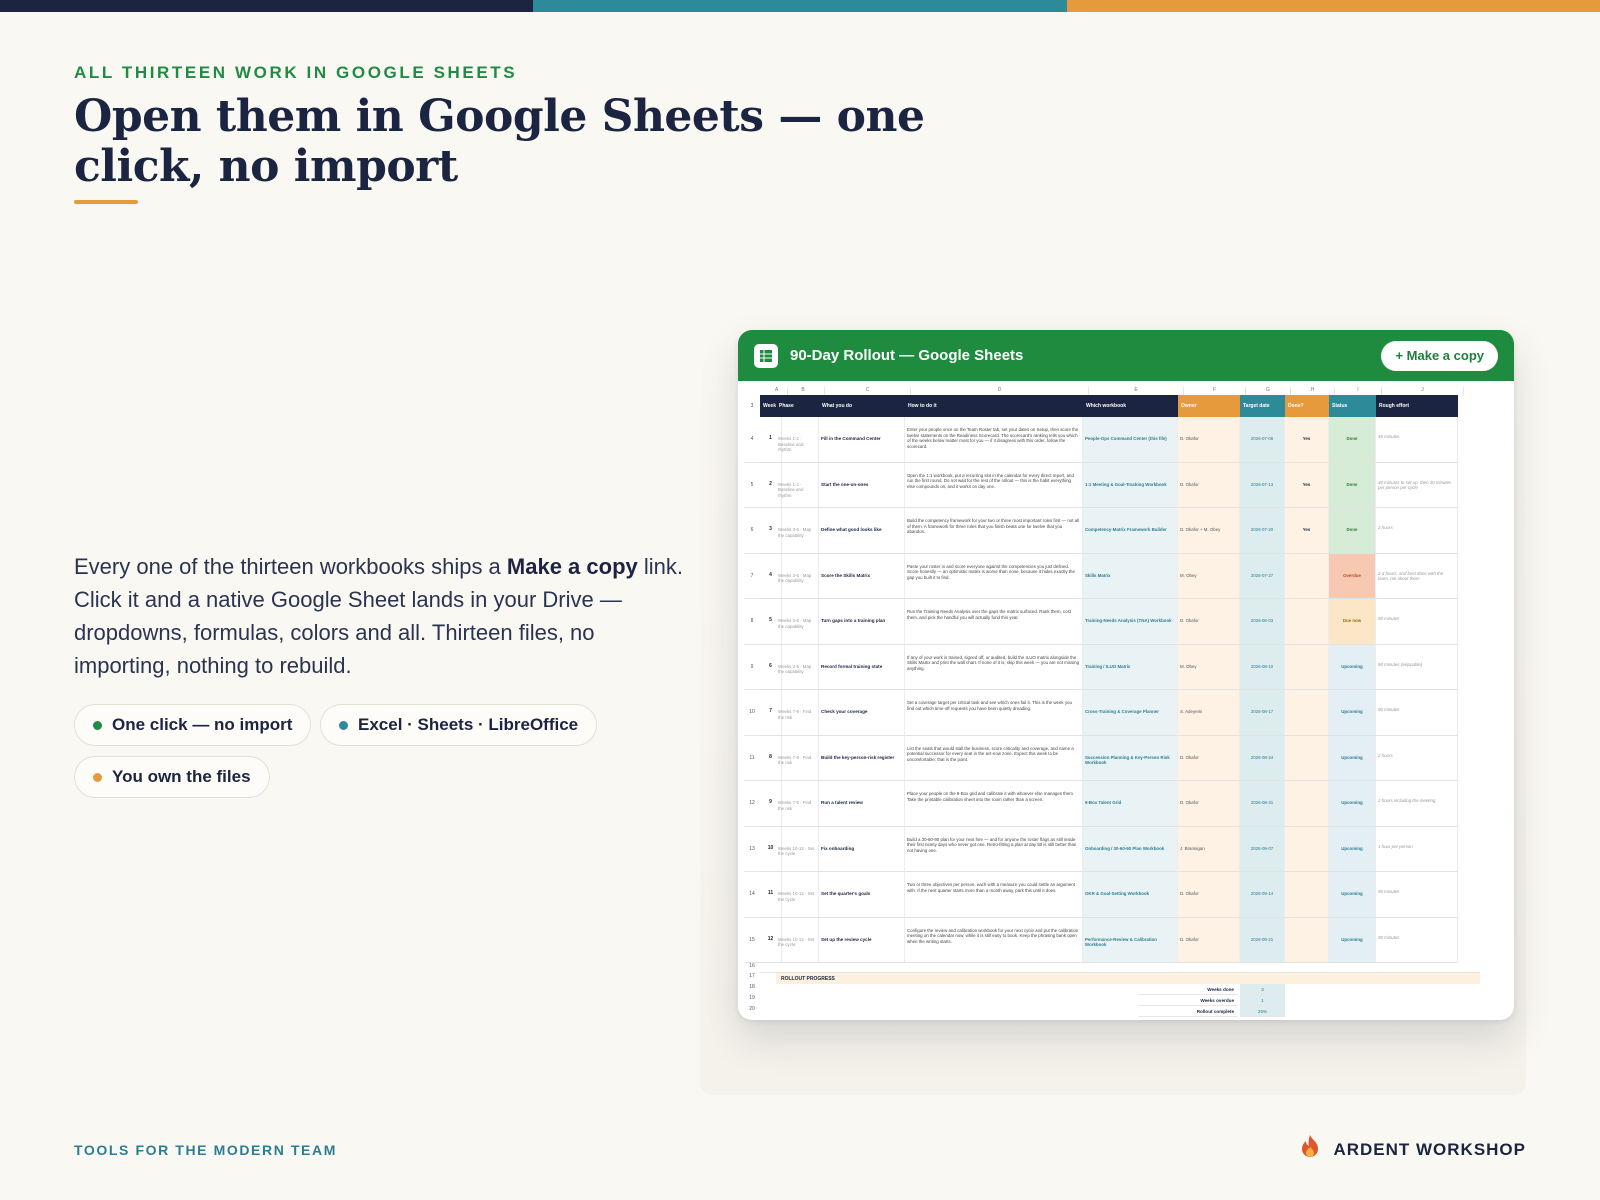  What do you see at coordinates (752, 940) in the screenshot?
I see `row-number: 15` at bounding box center [752, 940].